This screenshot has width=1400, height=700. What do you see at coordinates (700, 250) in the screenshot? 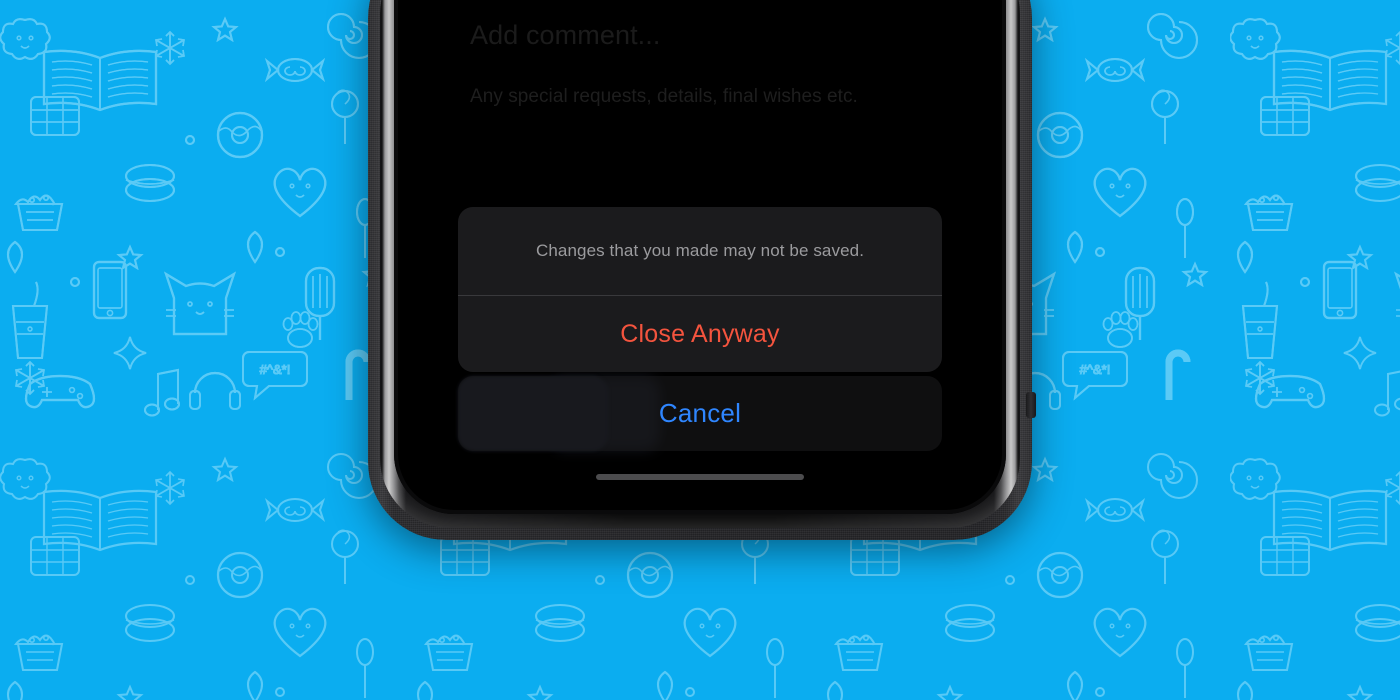
I see `action-sheet-message: Changes that you made may not be saved.` at bounding box center [700, 250].